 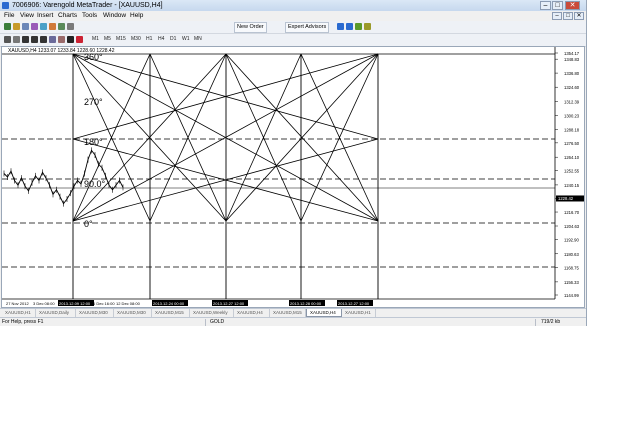 What do you see at coordinates (572, 115) in the screenshot?
I see `price-tick-label: 1300.23` at bounding box center [572, 115].